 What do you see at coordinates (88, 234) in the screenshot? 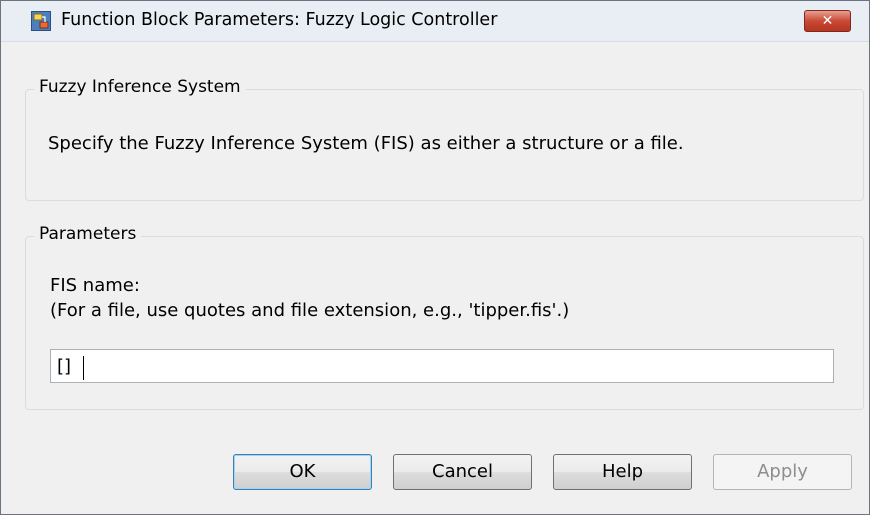
I see `parameters-group-legend: Parameters` at bounding box center [88, 234].